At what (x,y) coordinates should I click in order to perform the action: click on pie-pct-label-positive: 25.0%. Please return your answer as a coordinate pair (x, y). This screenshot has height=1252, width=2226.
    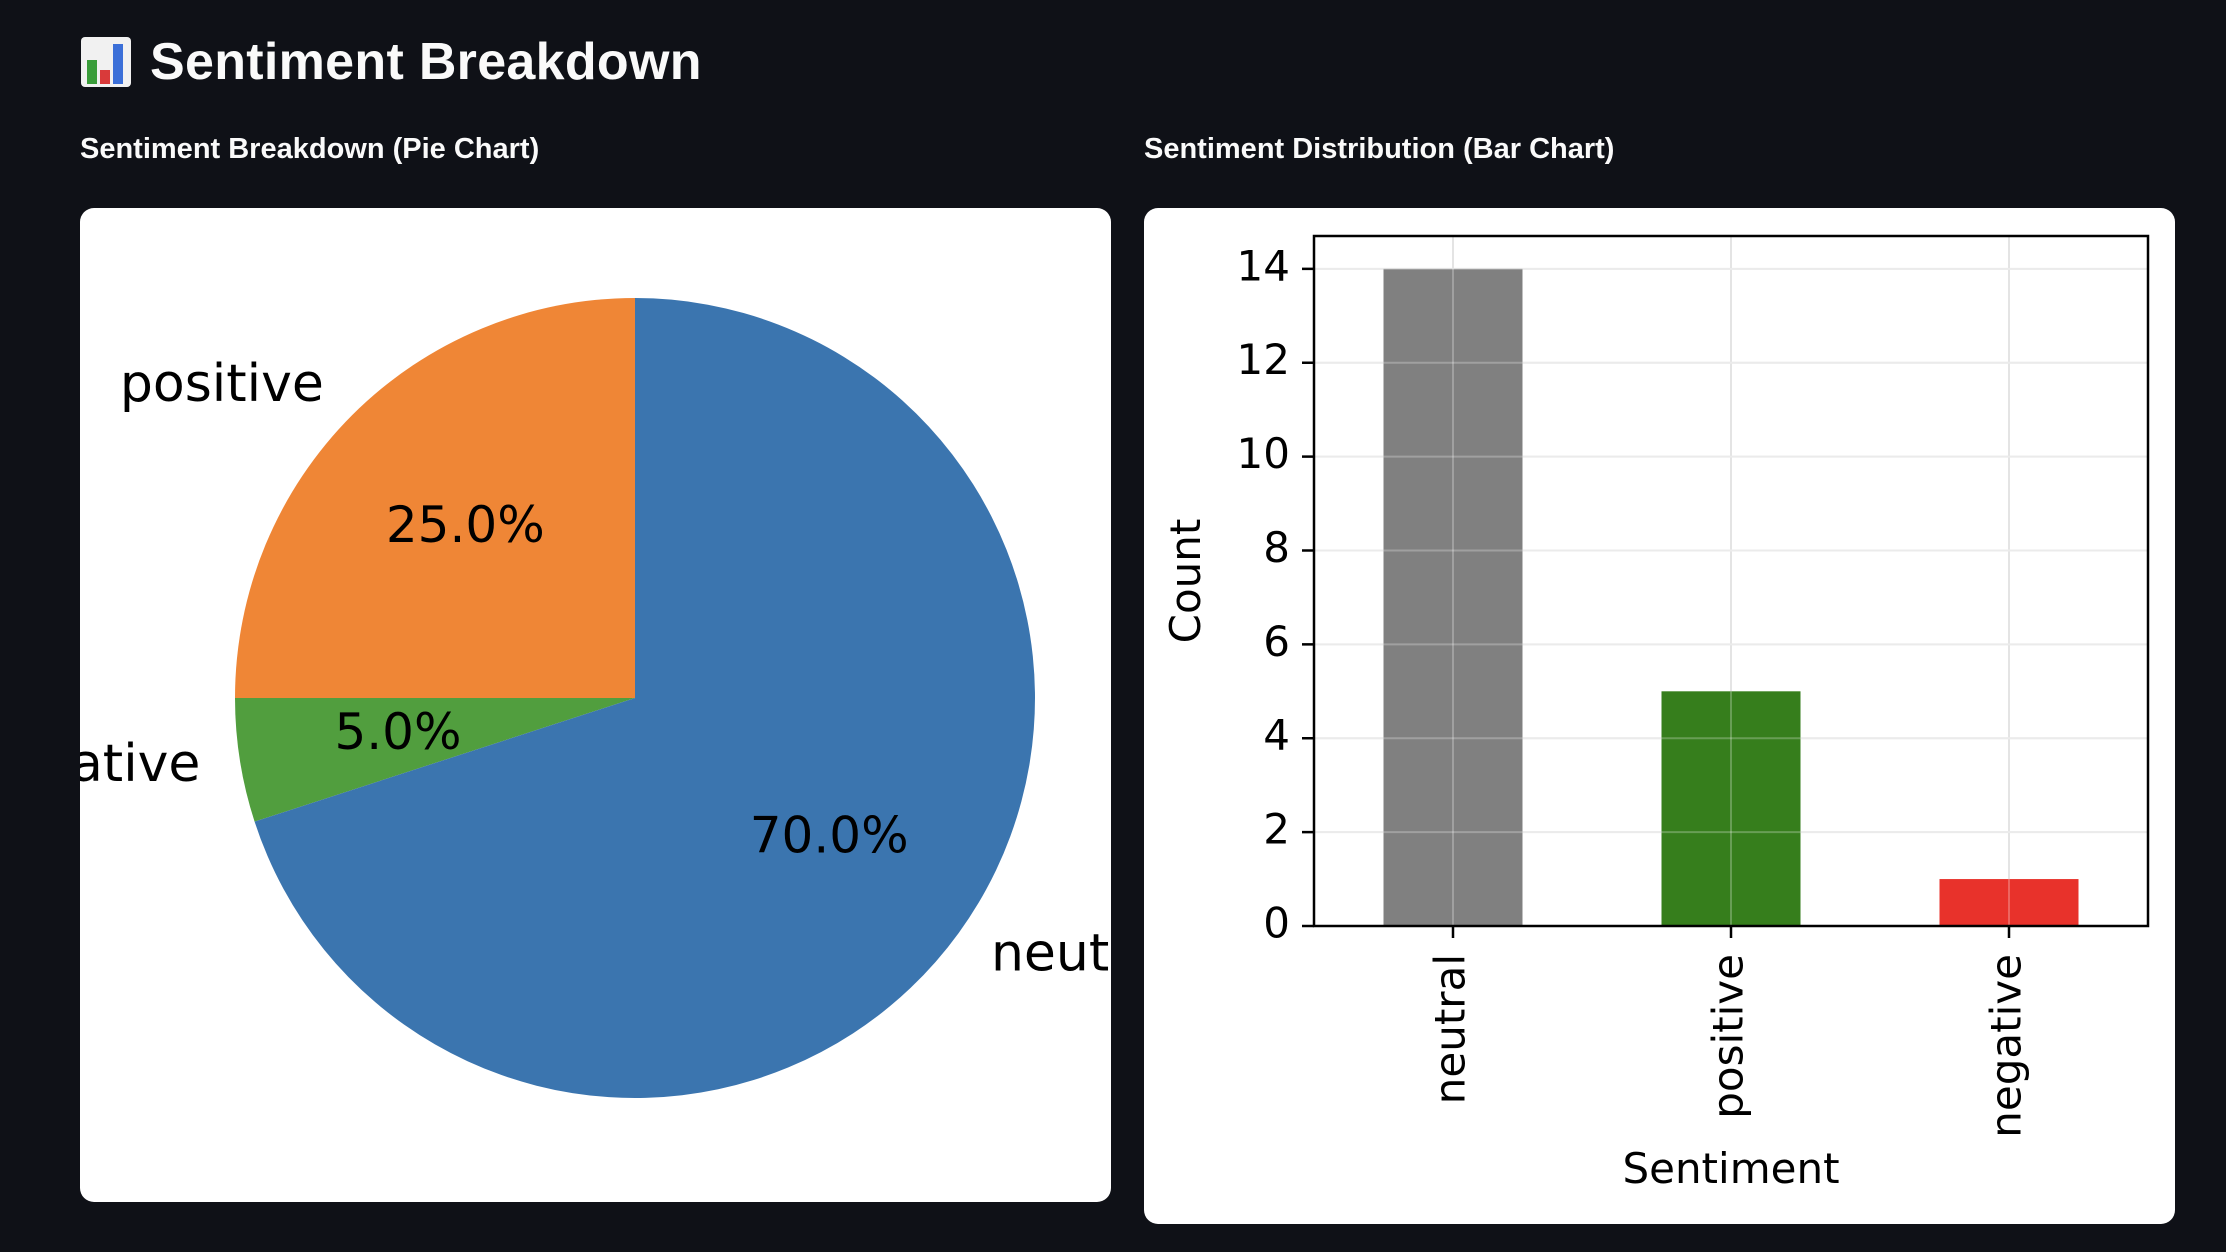
    Looking at the image, I should click on (465, 525).